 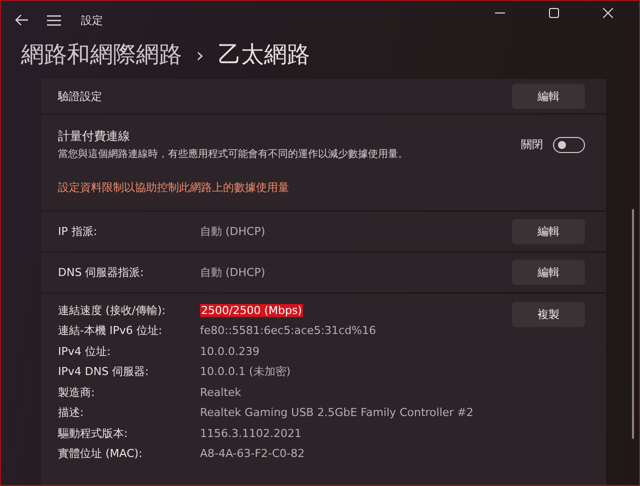 I want to click on breadcrumb-parent: 網路和網際網路, so click(x=101, y=54).